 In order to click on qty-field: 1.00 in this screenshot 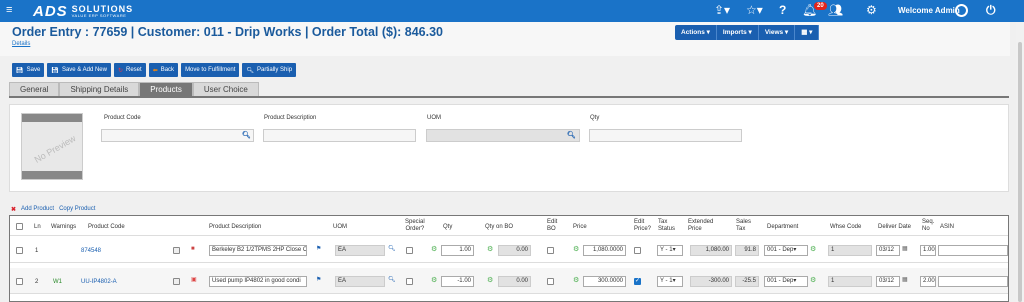, I will do `click(457, 250)`.